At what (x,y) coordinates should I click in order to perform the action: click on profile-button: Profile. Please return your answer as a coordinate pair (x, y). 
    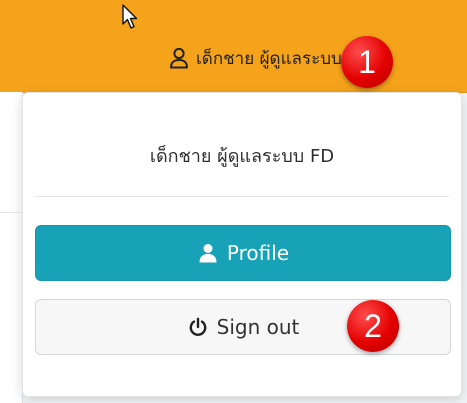
    Looking at the image, I should click on (243, 253).